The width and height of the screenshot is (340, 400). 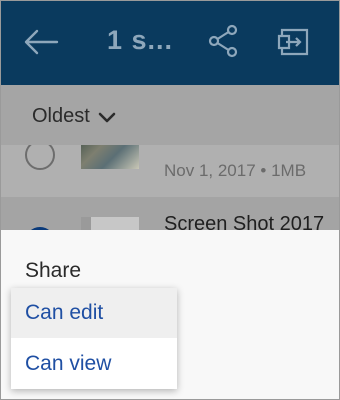 What do you see at coordinates (293, 42) in the screenshot?
I see `move-to-folder-icon` at bounding box center [293, 42].